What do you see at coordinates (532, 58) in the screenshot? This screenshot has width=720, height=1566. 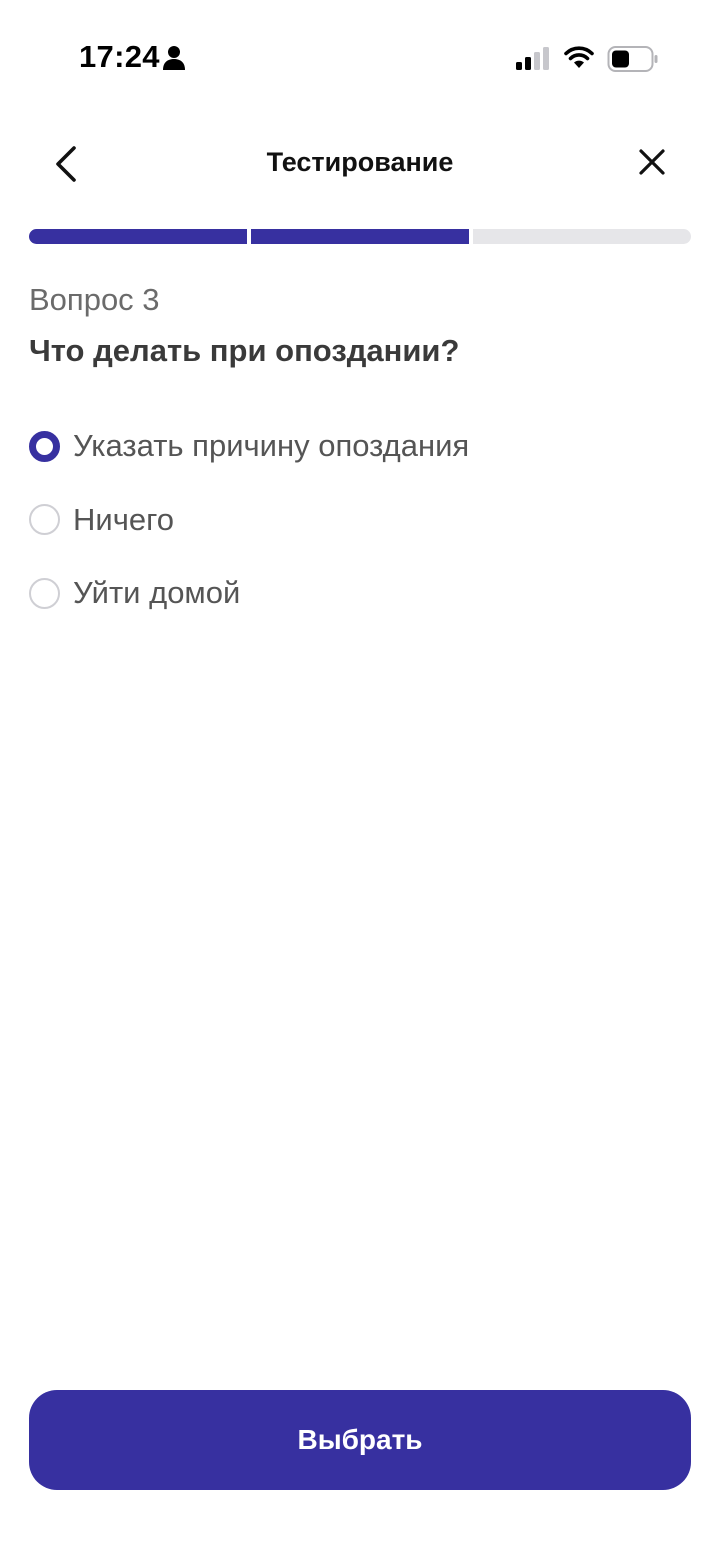 I see `cellular-signal-icon` at bounding box center [532, 58].